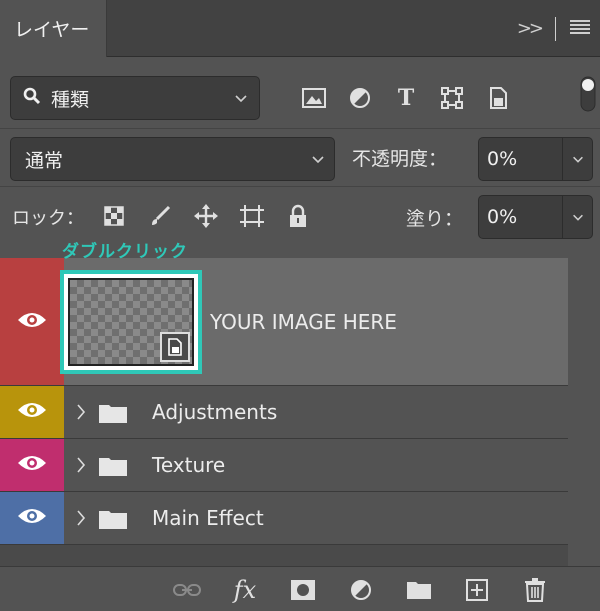  What do you see at coordinates (245, 590) in the screenshot?
I see `layer-style-fx-icon: fx` at bounding box center [245, 590].